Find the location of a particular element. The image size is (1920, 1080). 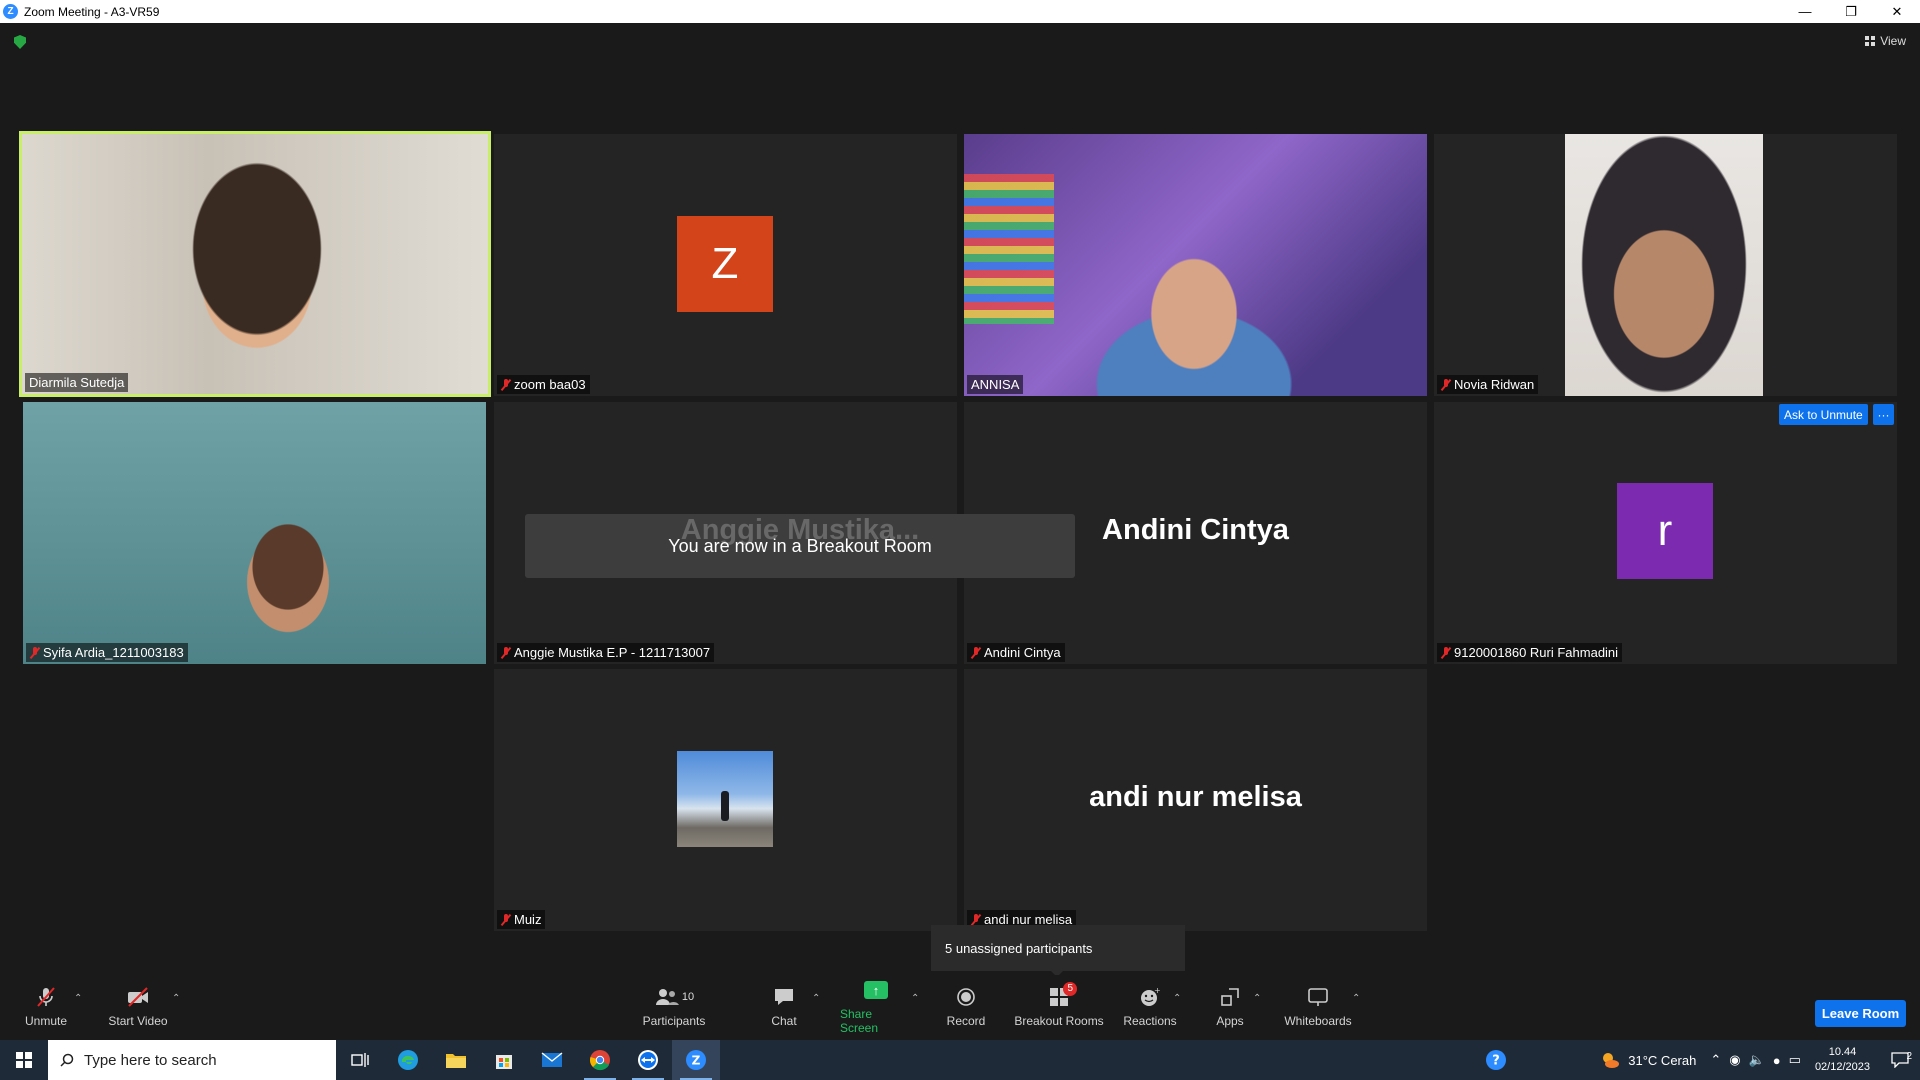

video-tile-muiz: Muiz is located at coordinates (725, 800).